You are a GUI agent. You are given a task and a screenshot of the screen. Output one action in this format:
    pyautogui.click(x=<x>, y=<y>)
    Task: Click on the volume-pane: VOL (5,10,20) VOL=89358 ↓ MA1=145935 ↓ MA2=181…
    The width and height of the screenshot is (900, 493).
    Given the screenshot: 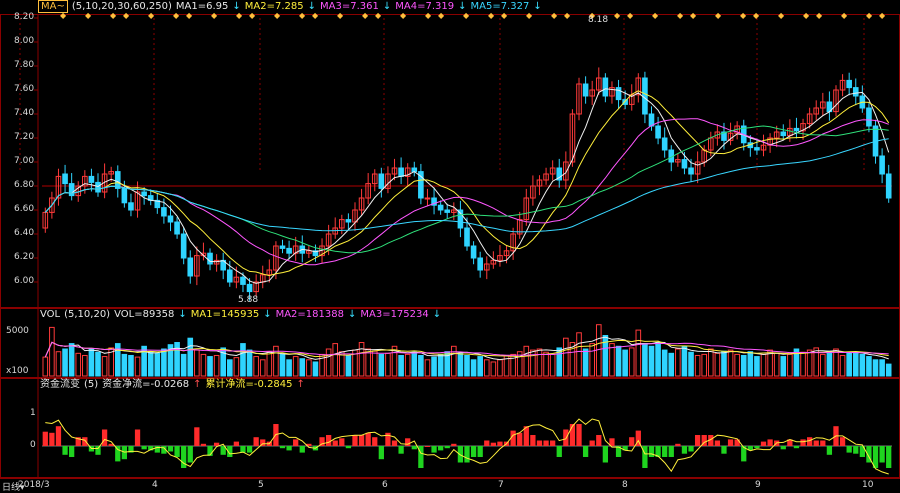 What is the action you would take?
    pyautogui.click(x=450, y=343)
    